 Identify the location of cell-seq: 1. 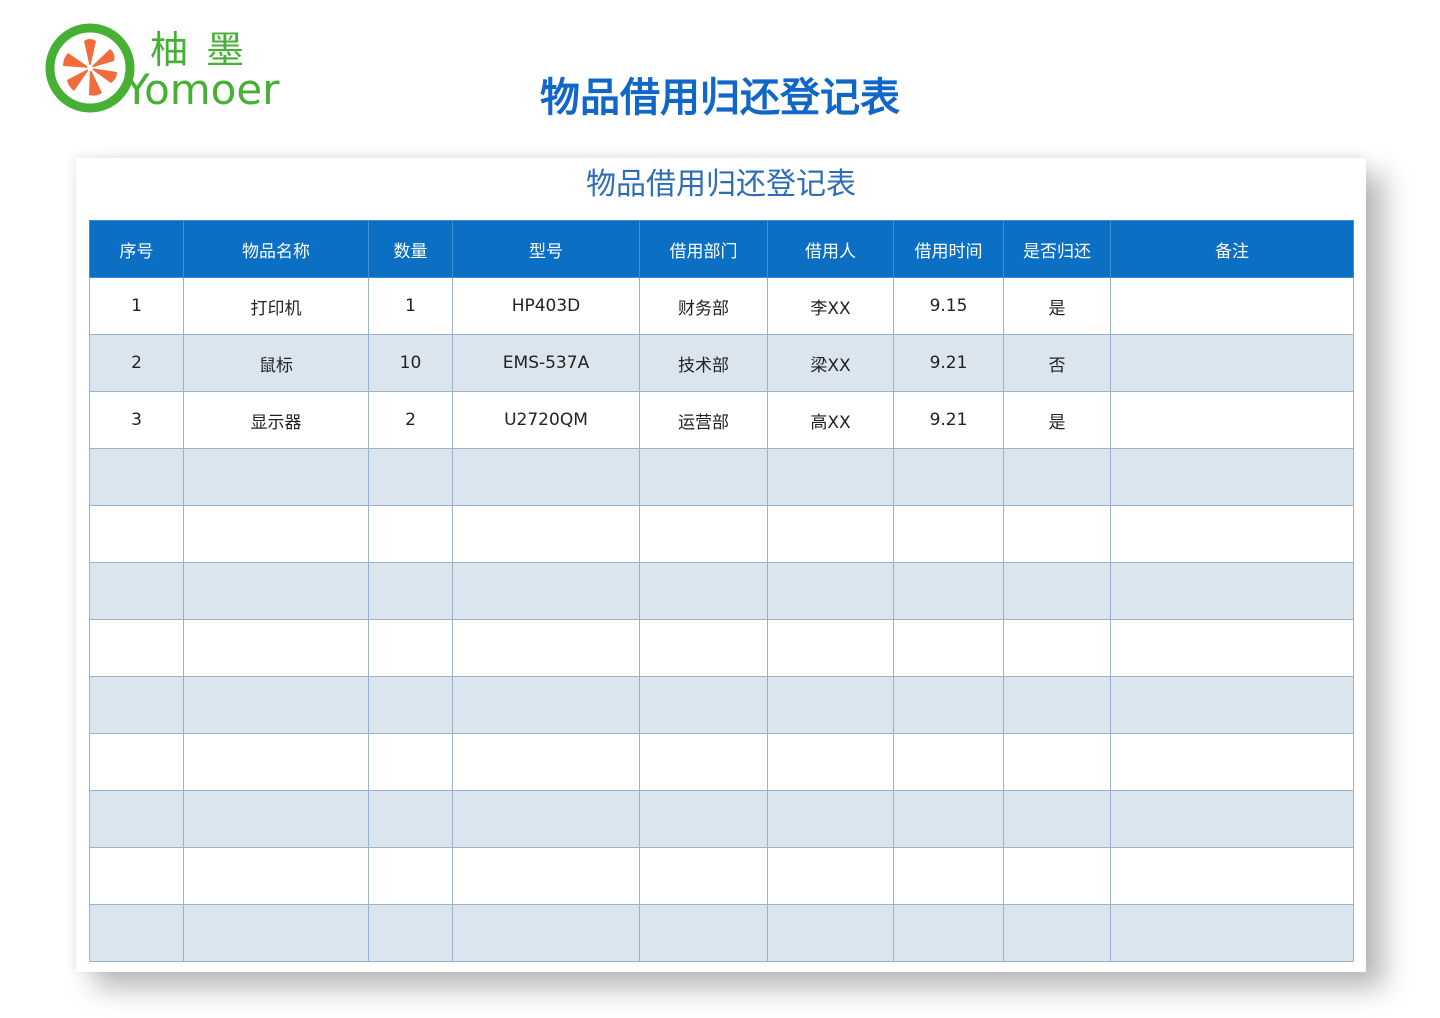
(136, 306).